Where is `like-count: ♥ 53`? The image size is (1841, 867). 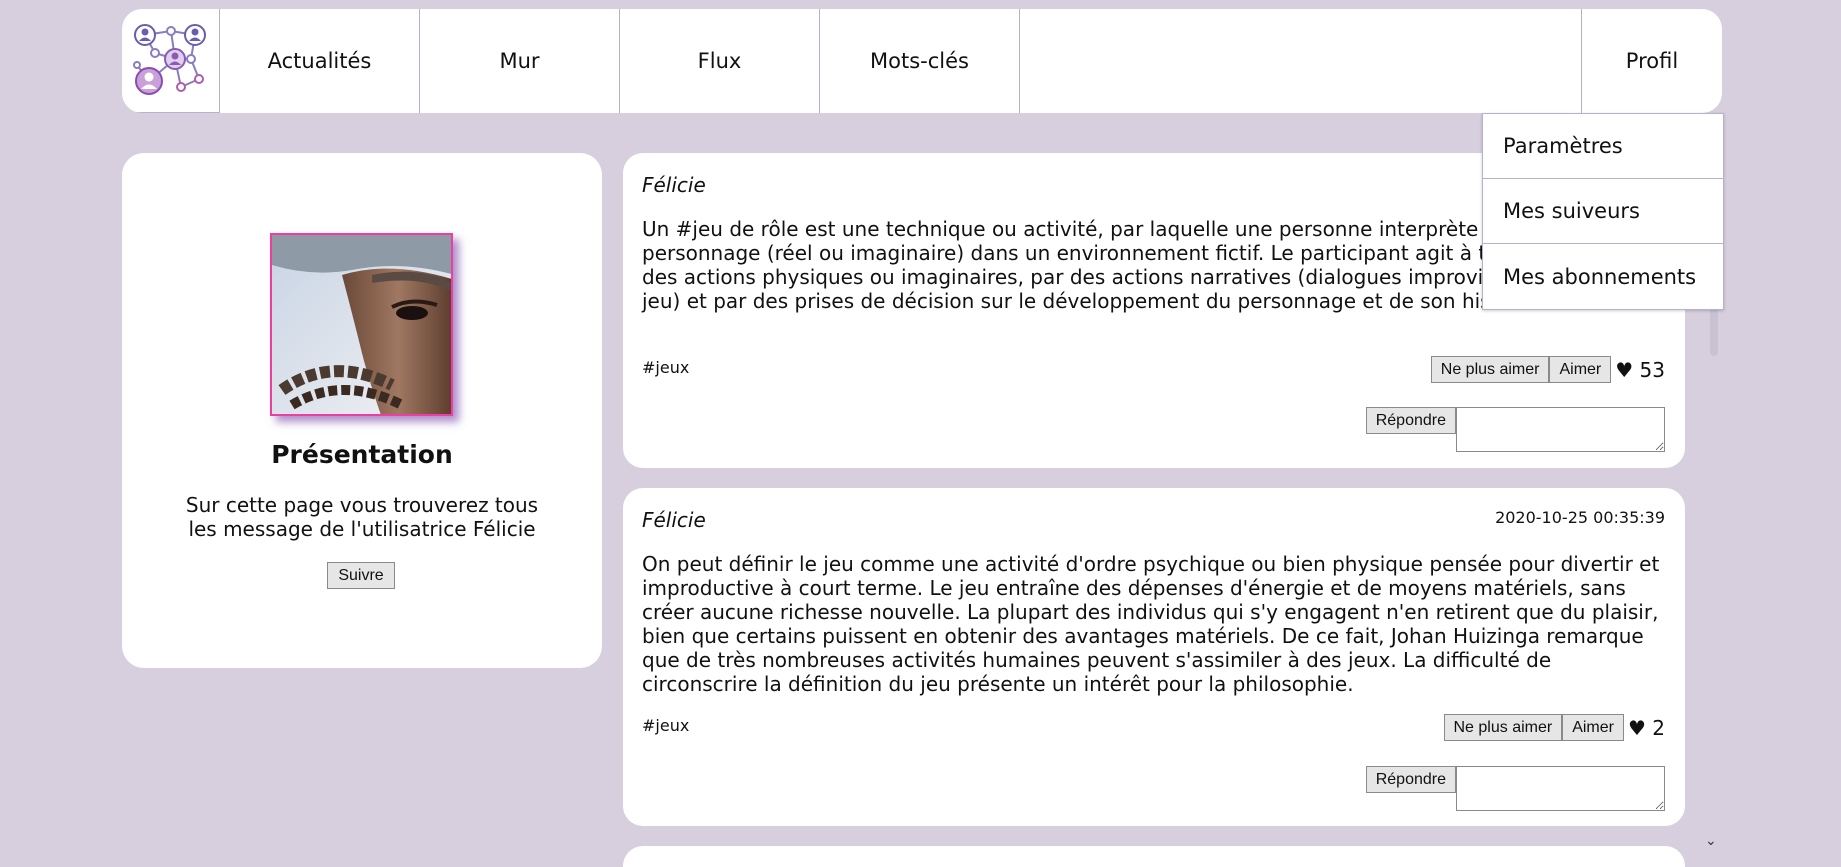 like-count: ♥ 53 is located at coordinates (1640, 369).